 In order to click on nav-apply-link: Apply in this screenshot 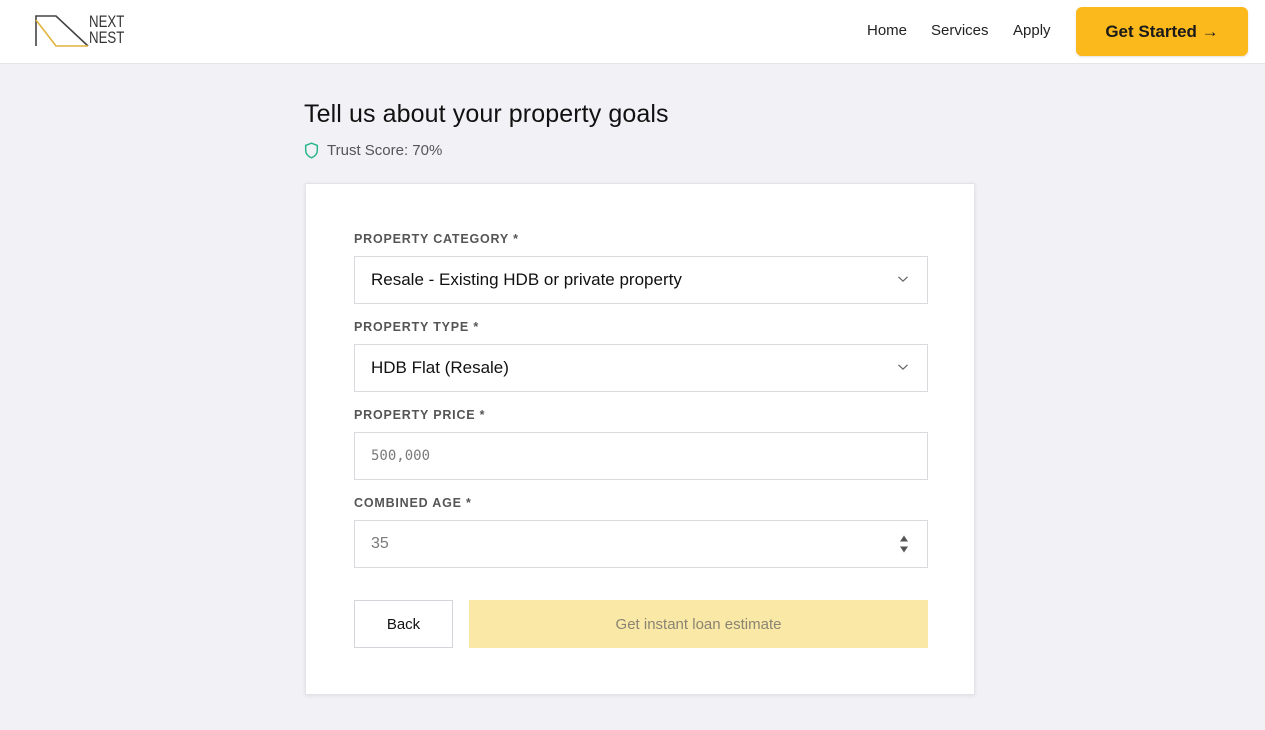, I will do `click(1032, 30)`.